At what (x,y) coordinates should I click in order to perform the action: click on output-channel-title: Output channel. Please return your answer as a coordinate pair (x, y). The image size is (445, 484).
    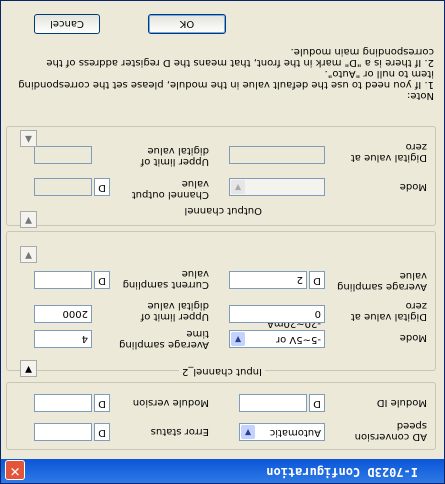
    Looking at the image, I should click on (223, 210).